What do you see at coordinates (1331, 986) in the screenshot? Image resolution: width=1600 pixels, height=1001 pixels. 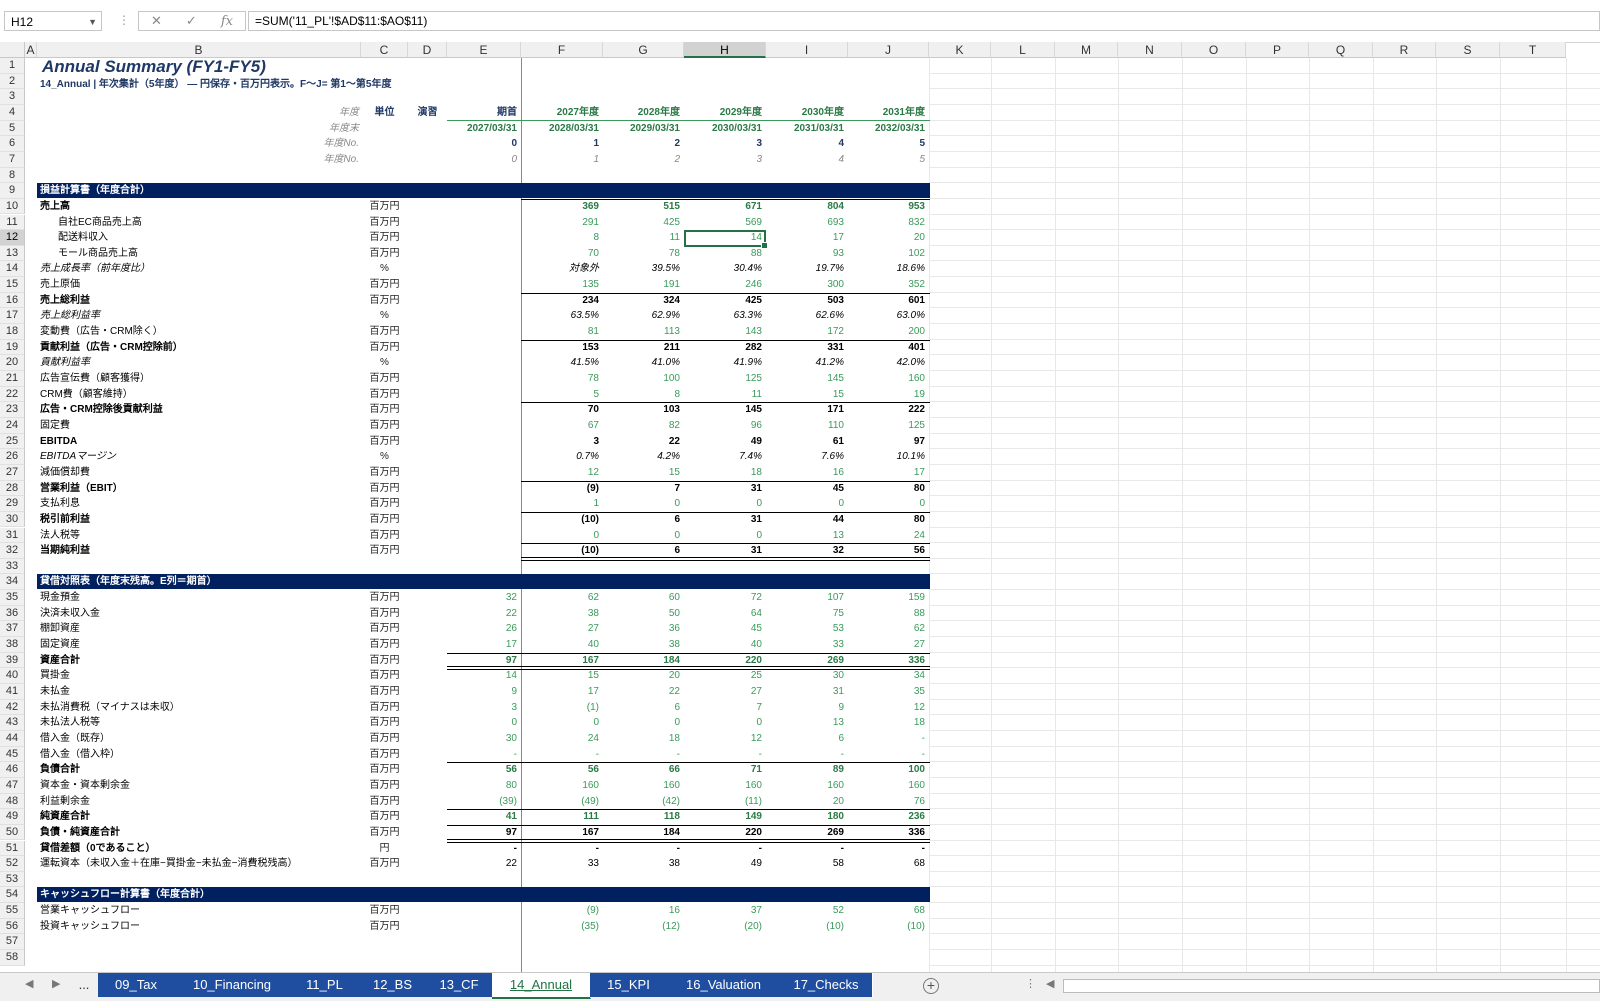 I see `horizontal-scrollbar` at bounding box center [1331, 986].